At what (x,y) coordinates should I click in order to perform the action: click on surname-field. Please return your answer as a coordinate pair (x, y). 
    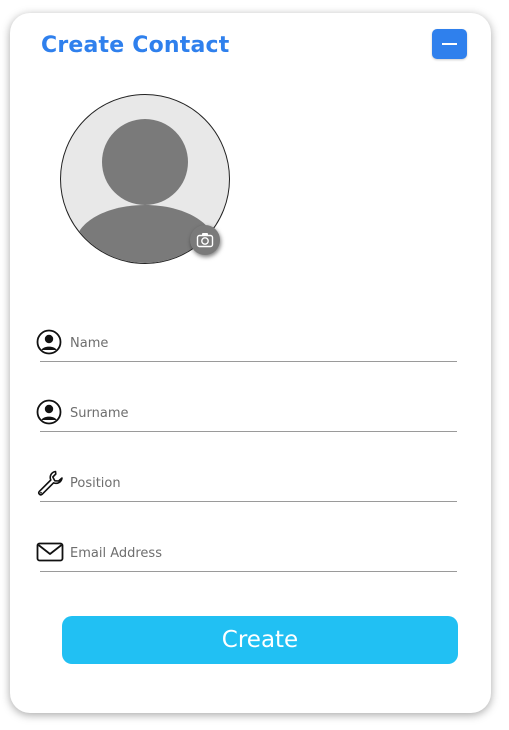
    Looking at the image, I should click on (247, 414).